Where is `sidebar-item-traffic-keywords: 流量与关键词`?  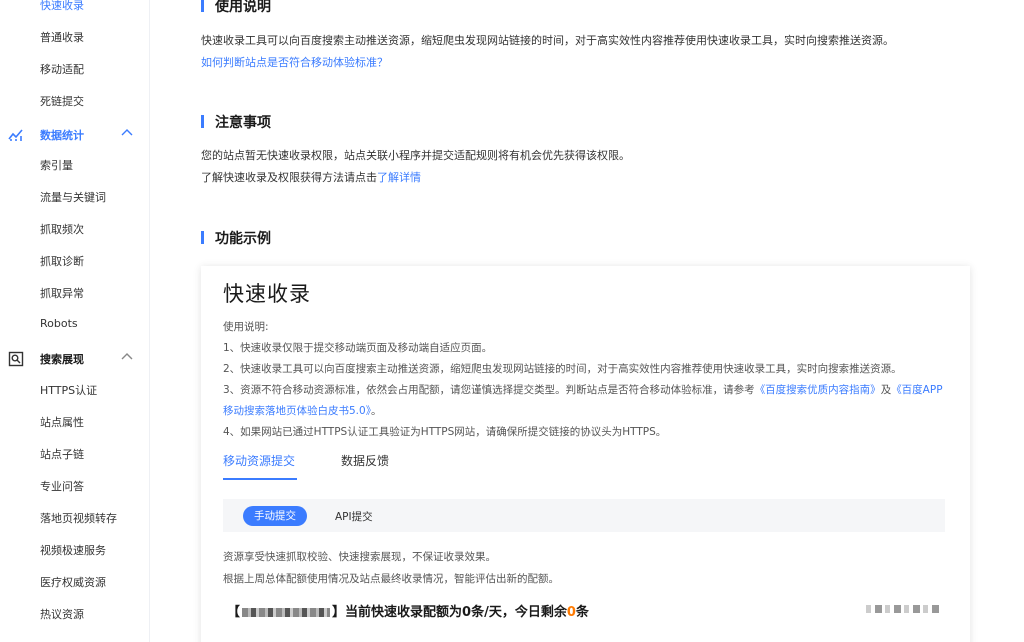 sidebar-item-traffic-keywords: 流量与关键词 is located at coordinates (73, 197).